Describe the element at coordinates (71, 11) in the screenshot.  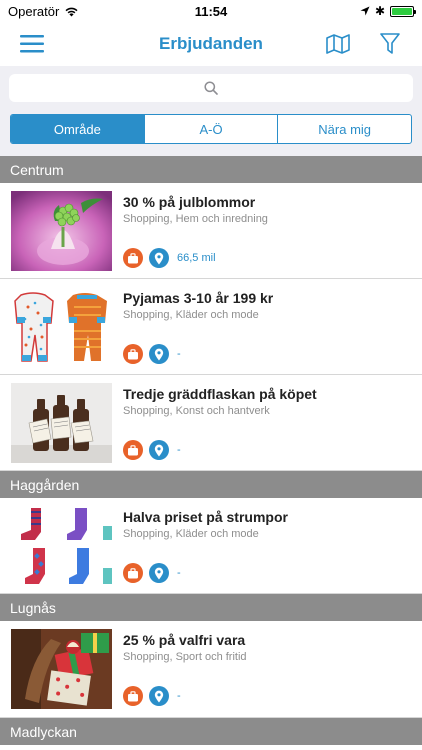
I see `wifi-icon` at that location.